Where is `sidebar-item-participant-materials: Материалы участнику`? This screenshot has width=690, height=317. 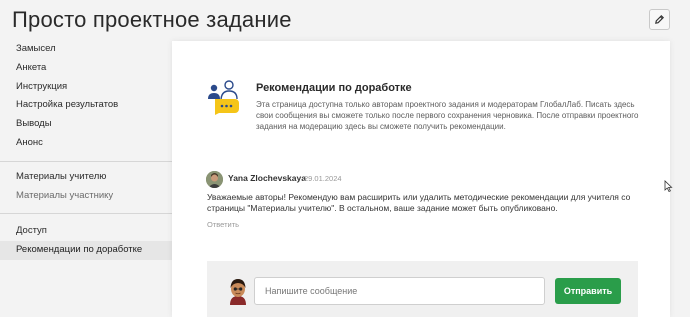
sidebar-item-participant-materials: Материалы участнику is located at coordinates (86, 196).